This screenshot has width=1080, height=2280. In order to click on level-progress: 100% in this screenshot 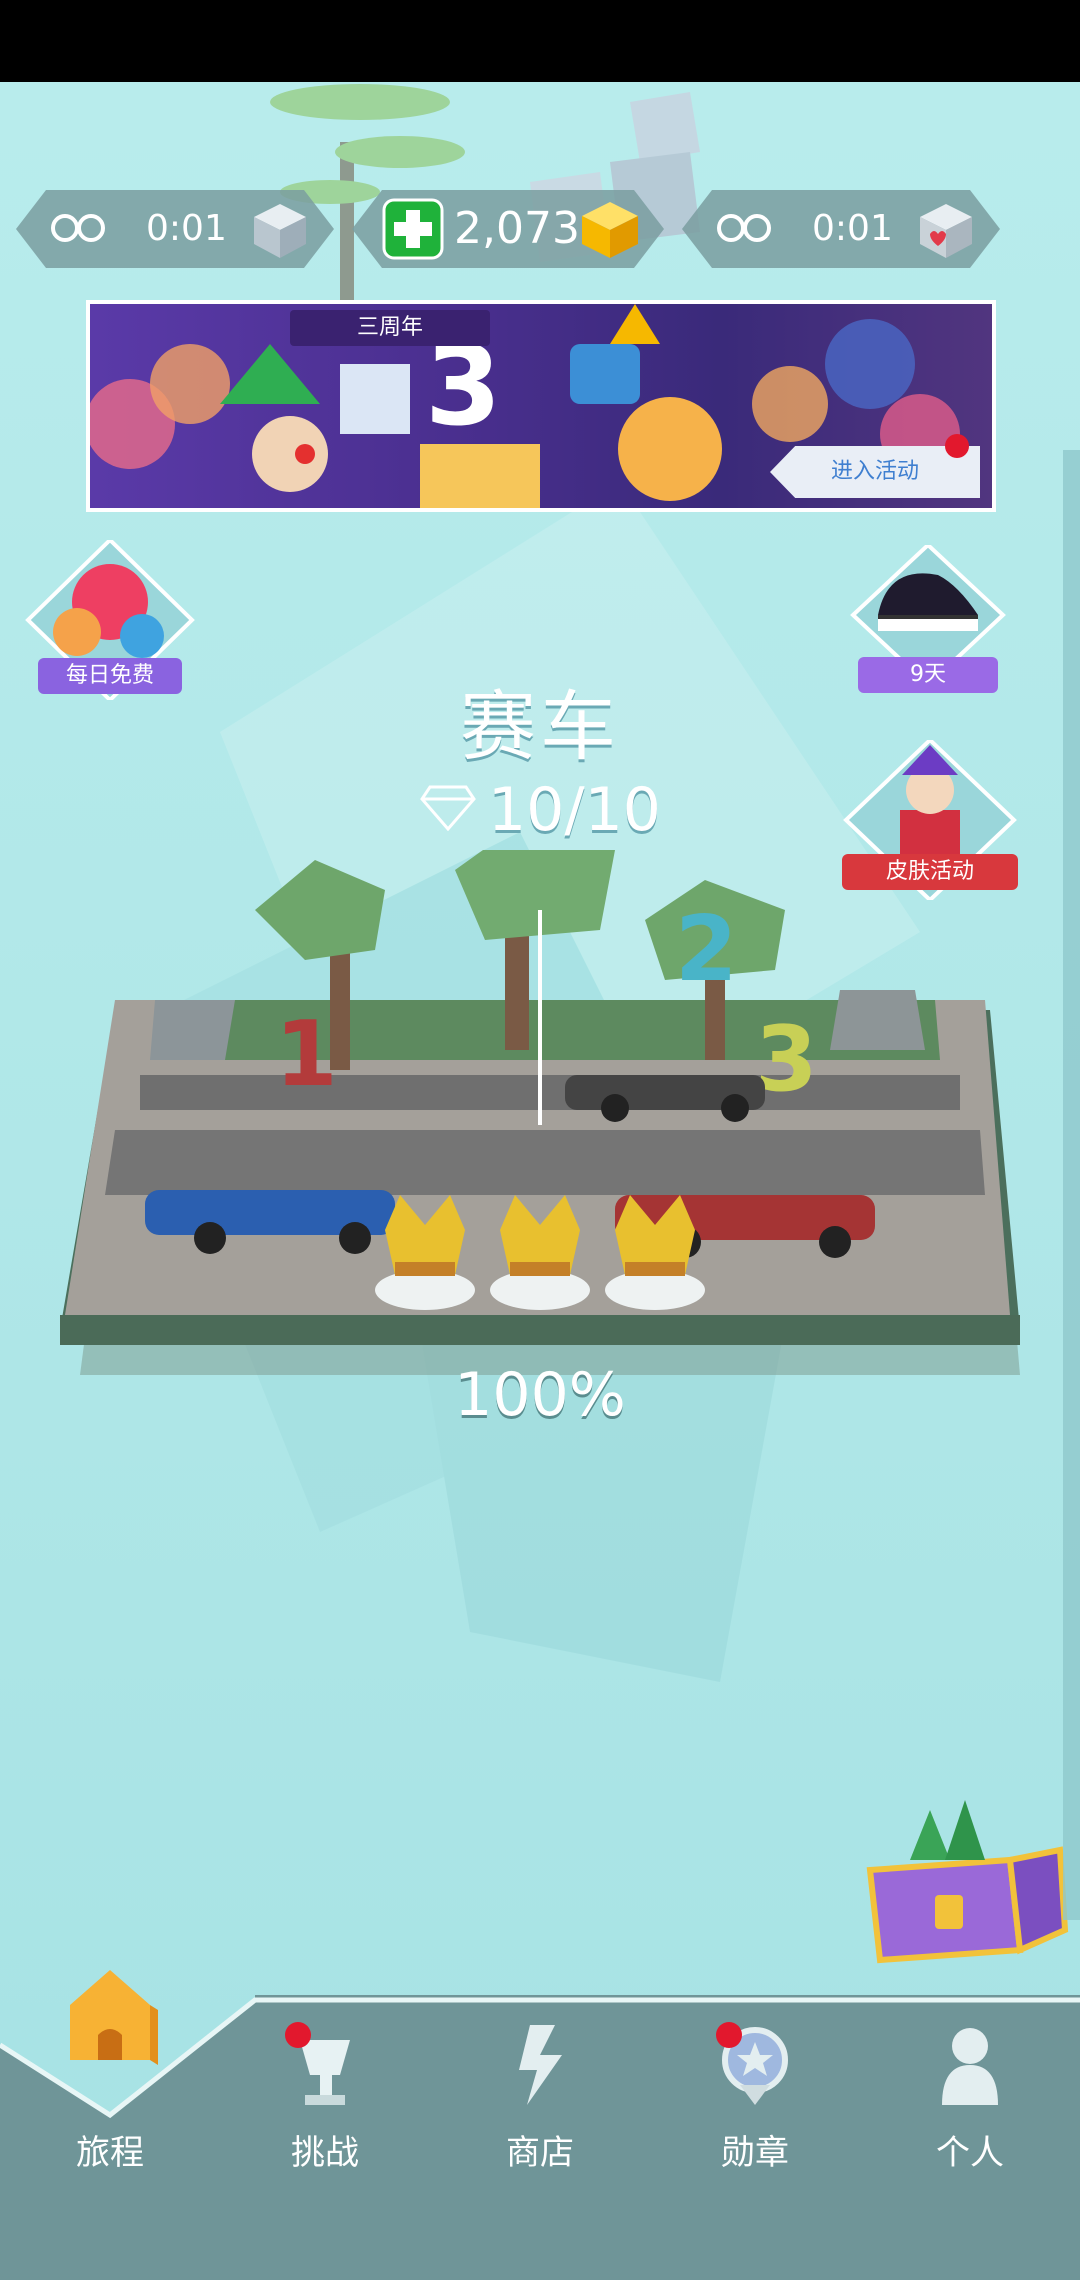, I will do `click(540, 1395)`.